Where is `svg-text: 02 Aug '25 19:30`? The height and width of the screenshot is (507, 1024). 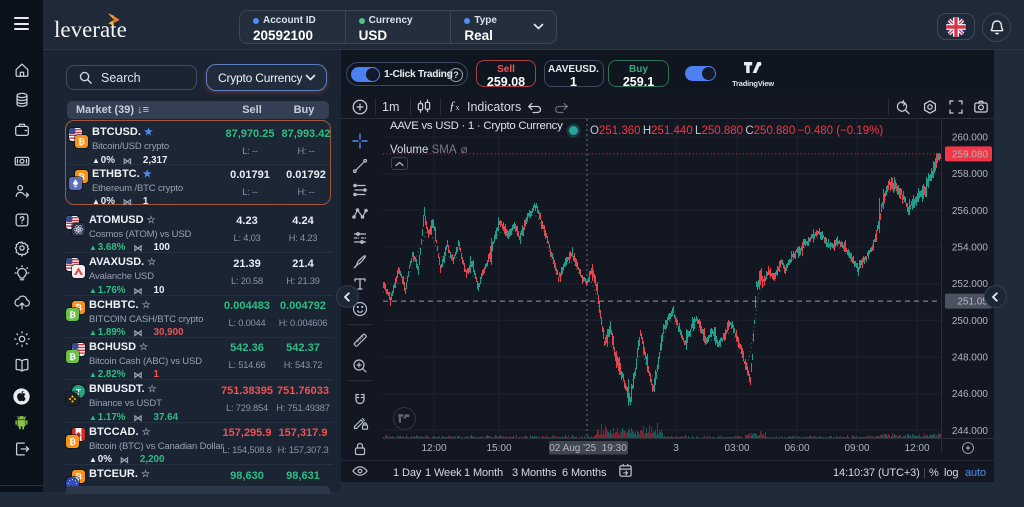
svg-text: 02 Aug '25 19:30 is located at coordinates (588, 448).